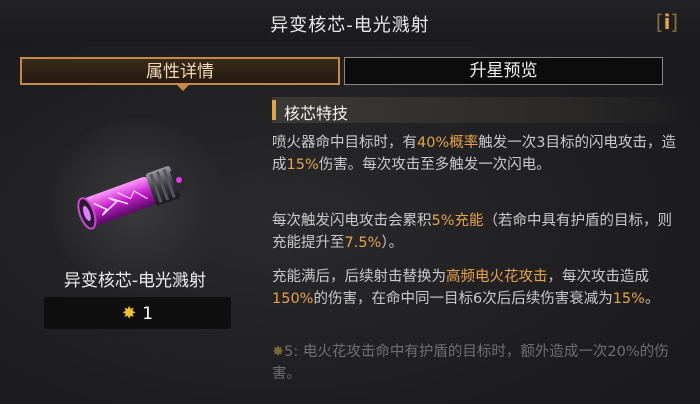  Describe the element at coordinates (470, 363) in the screenshot. I see `star-bonus-description: ✸5: 电火花攻击命中有护盾的目标时，额外造成一次20%的伤害。` at that location.